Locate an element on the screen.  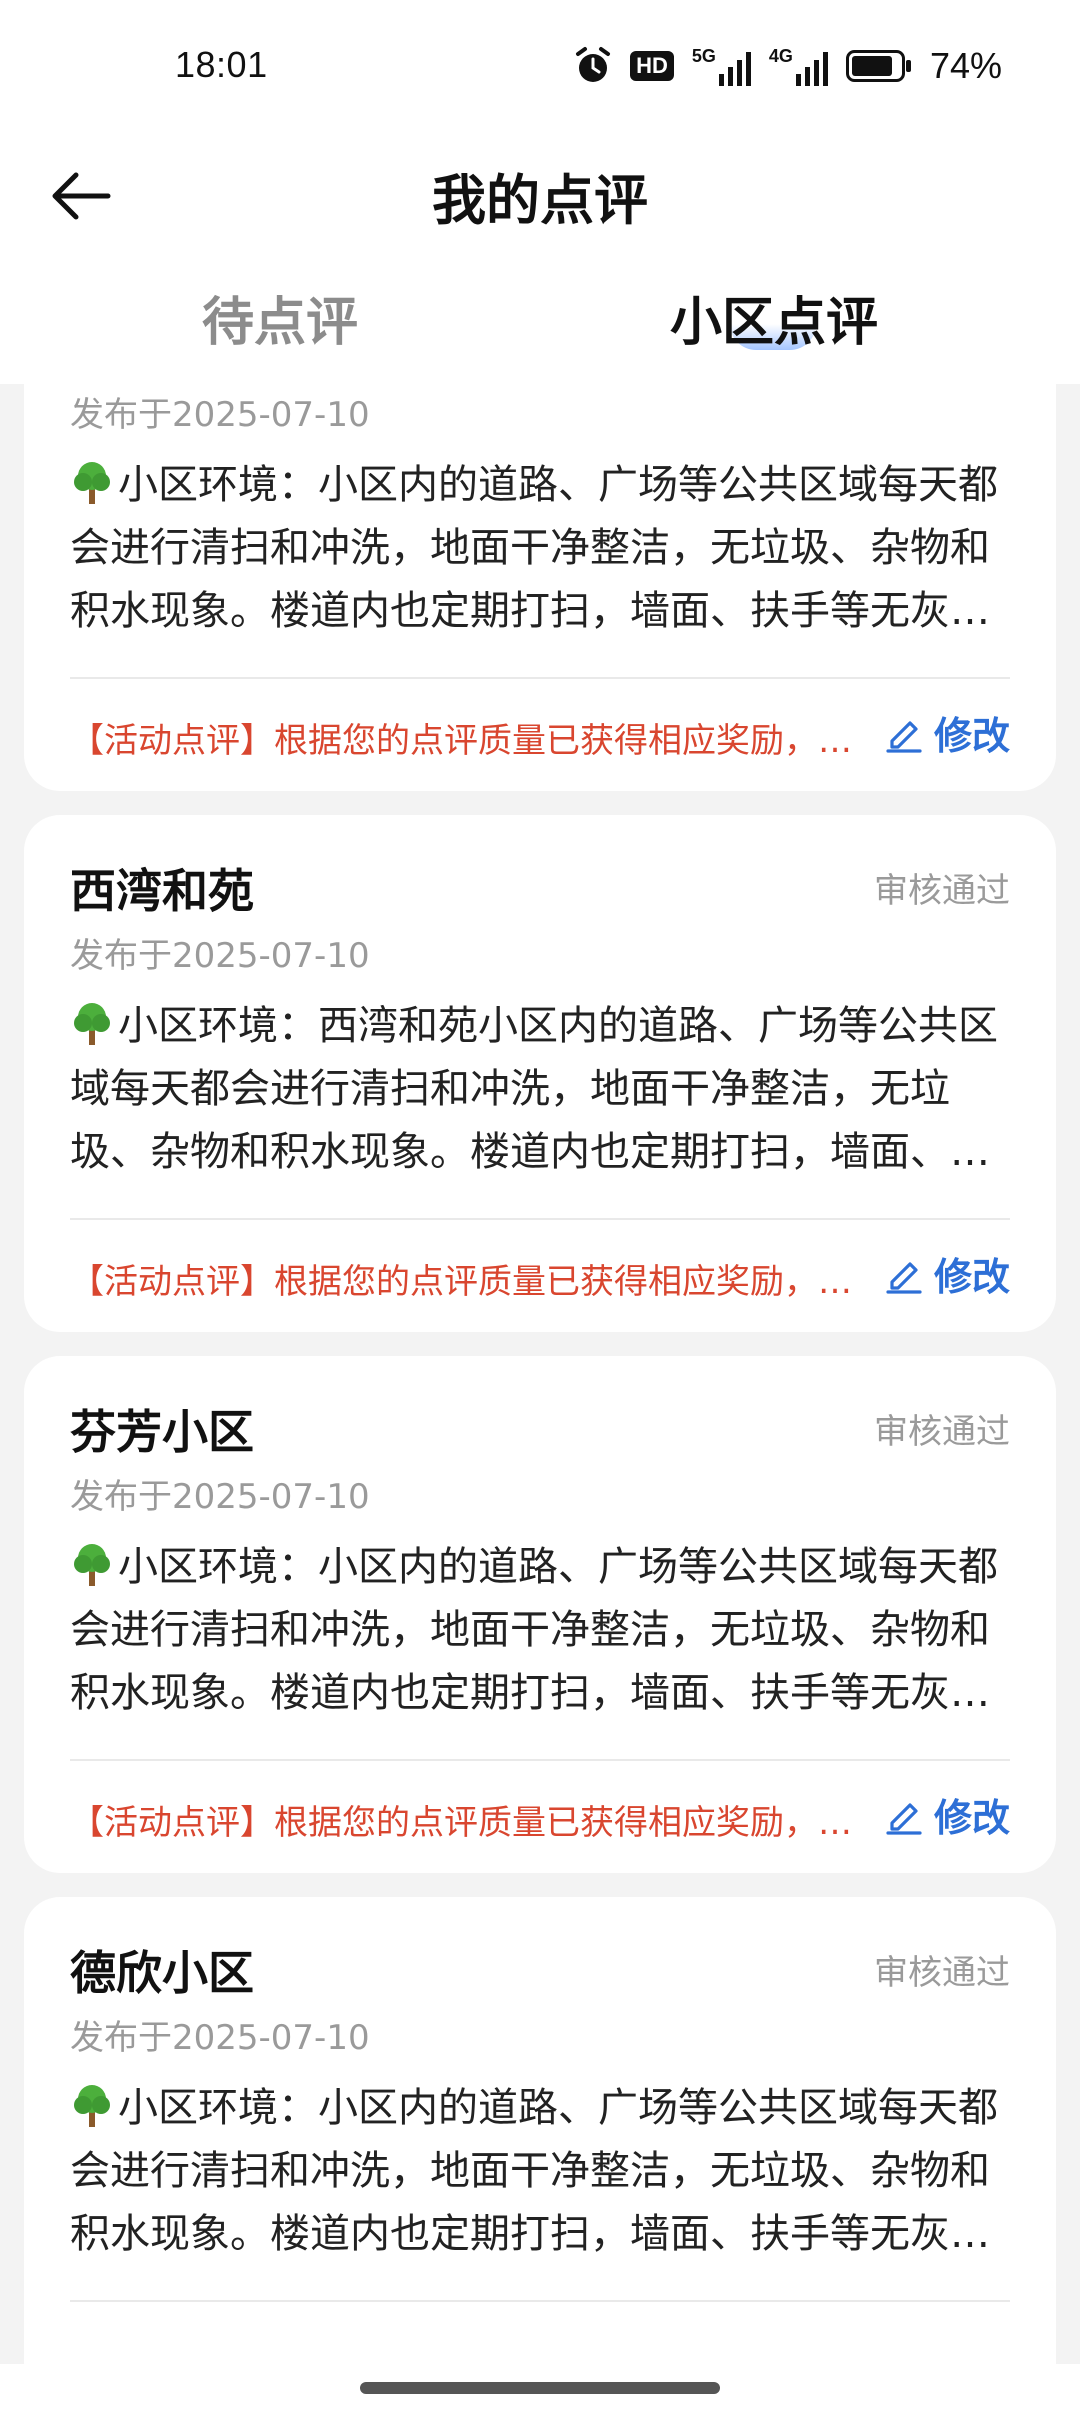
status-time: 18:01 is located at coordinates (221, 64).